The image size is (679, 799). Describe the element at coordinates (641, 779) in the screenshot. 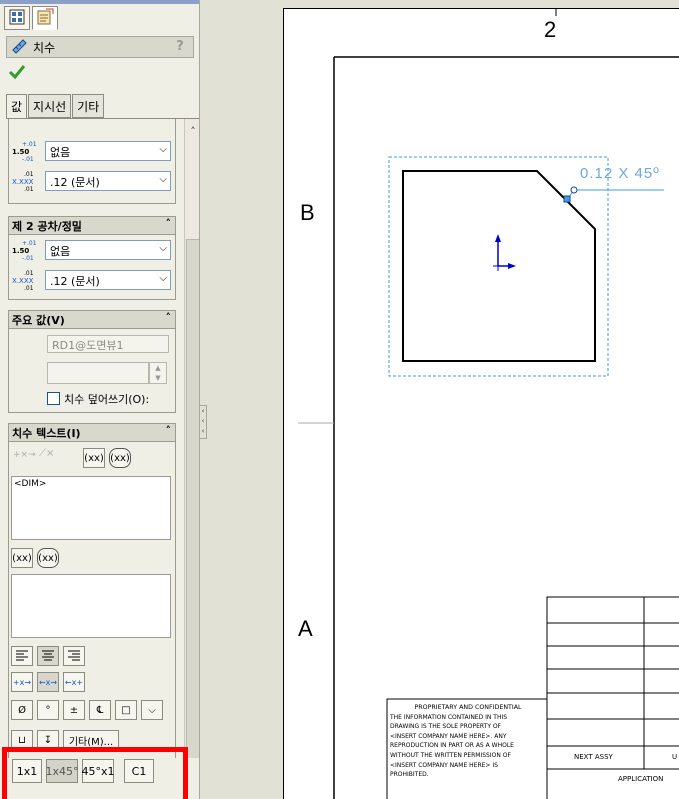

I see `application-label: APPLICATION` at that location.